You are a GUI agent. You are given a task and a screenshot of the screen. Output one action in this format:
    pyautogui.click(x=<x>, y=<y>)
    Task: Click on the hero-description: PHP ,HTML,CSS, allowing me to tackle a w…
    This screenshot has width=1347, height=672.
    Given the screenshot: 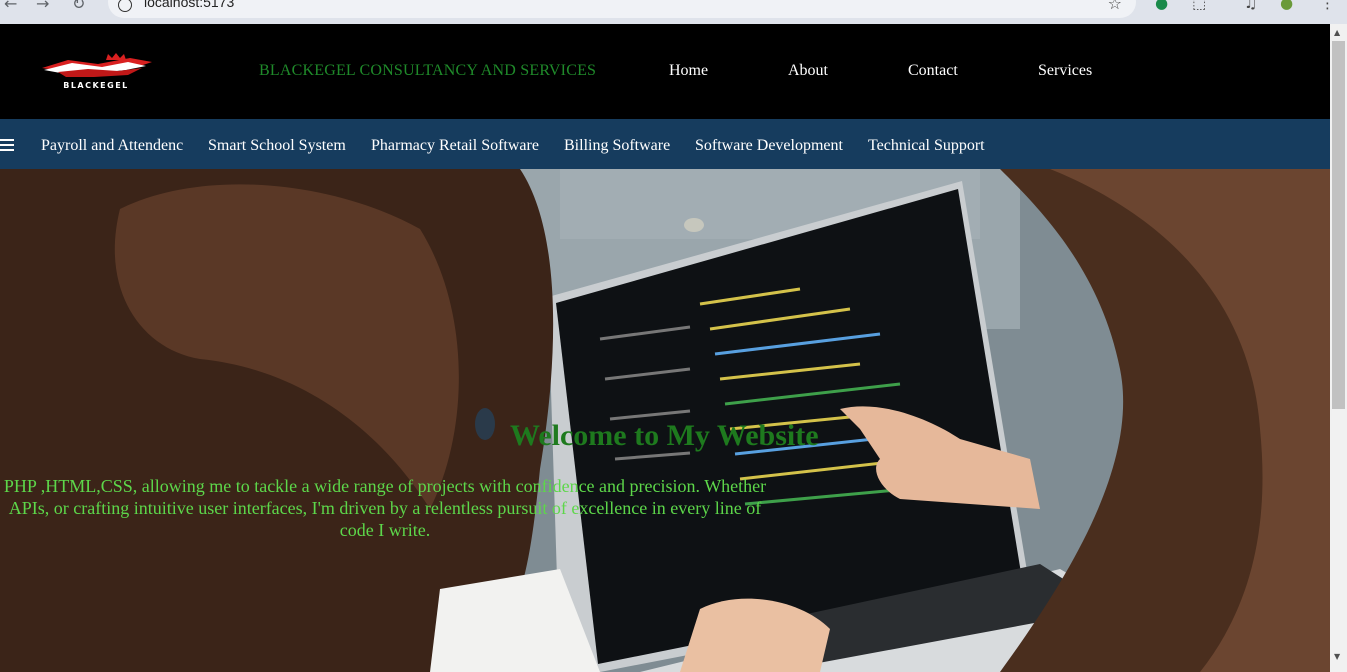 What is the action you would take?
    pyautogui.click(x=500, y=508)
    